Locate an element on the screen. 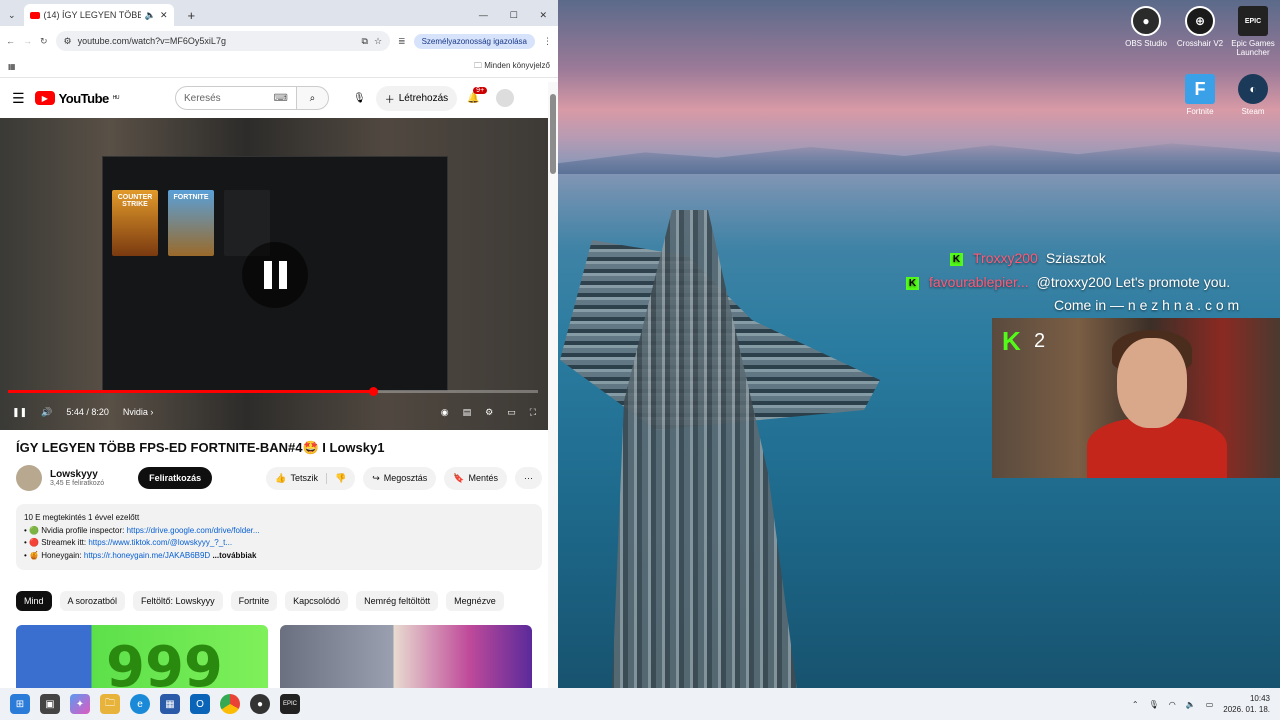  epic-taskbar-icon: EPIC is located at coordinates (290, 704).